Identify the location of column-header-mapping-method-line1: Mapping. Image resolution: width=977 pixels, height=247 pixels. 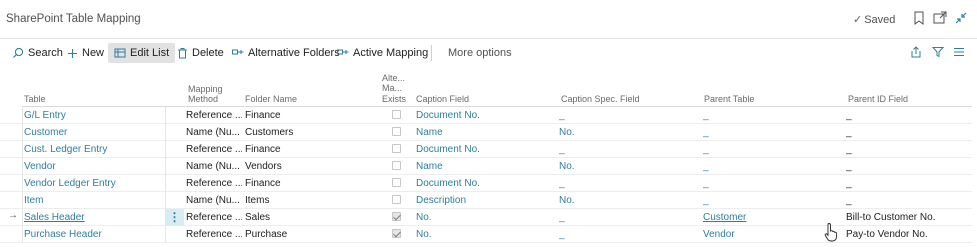
(205, 89).